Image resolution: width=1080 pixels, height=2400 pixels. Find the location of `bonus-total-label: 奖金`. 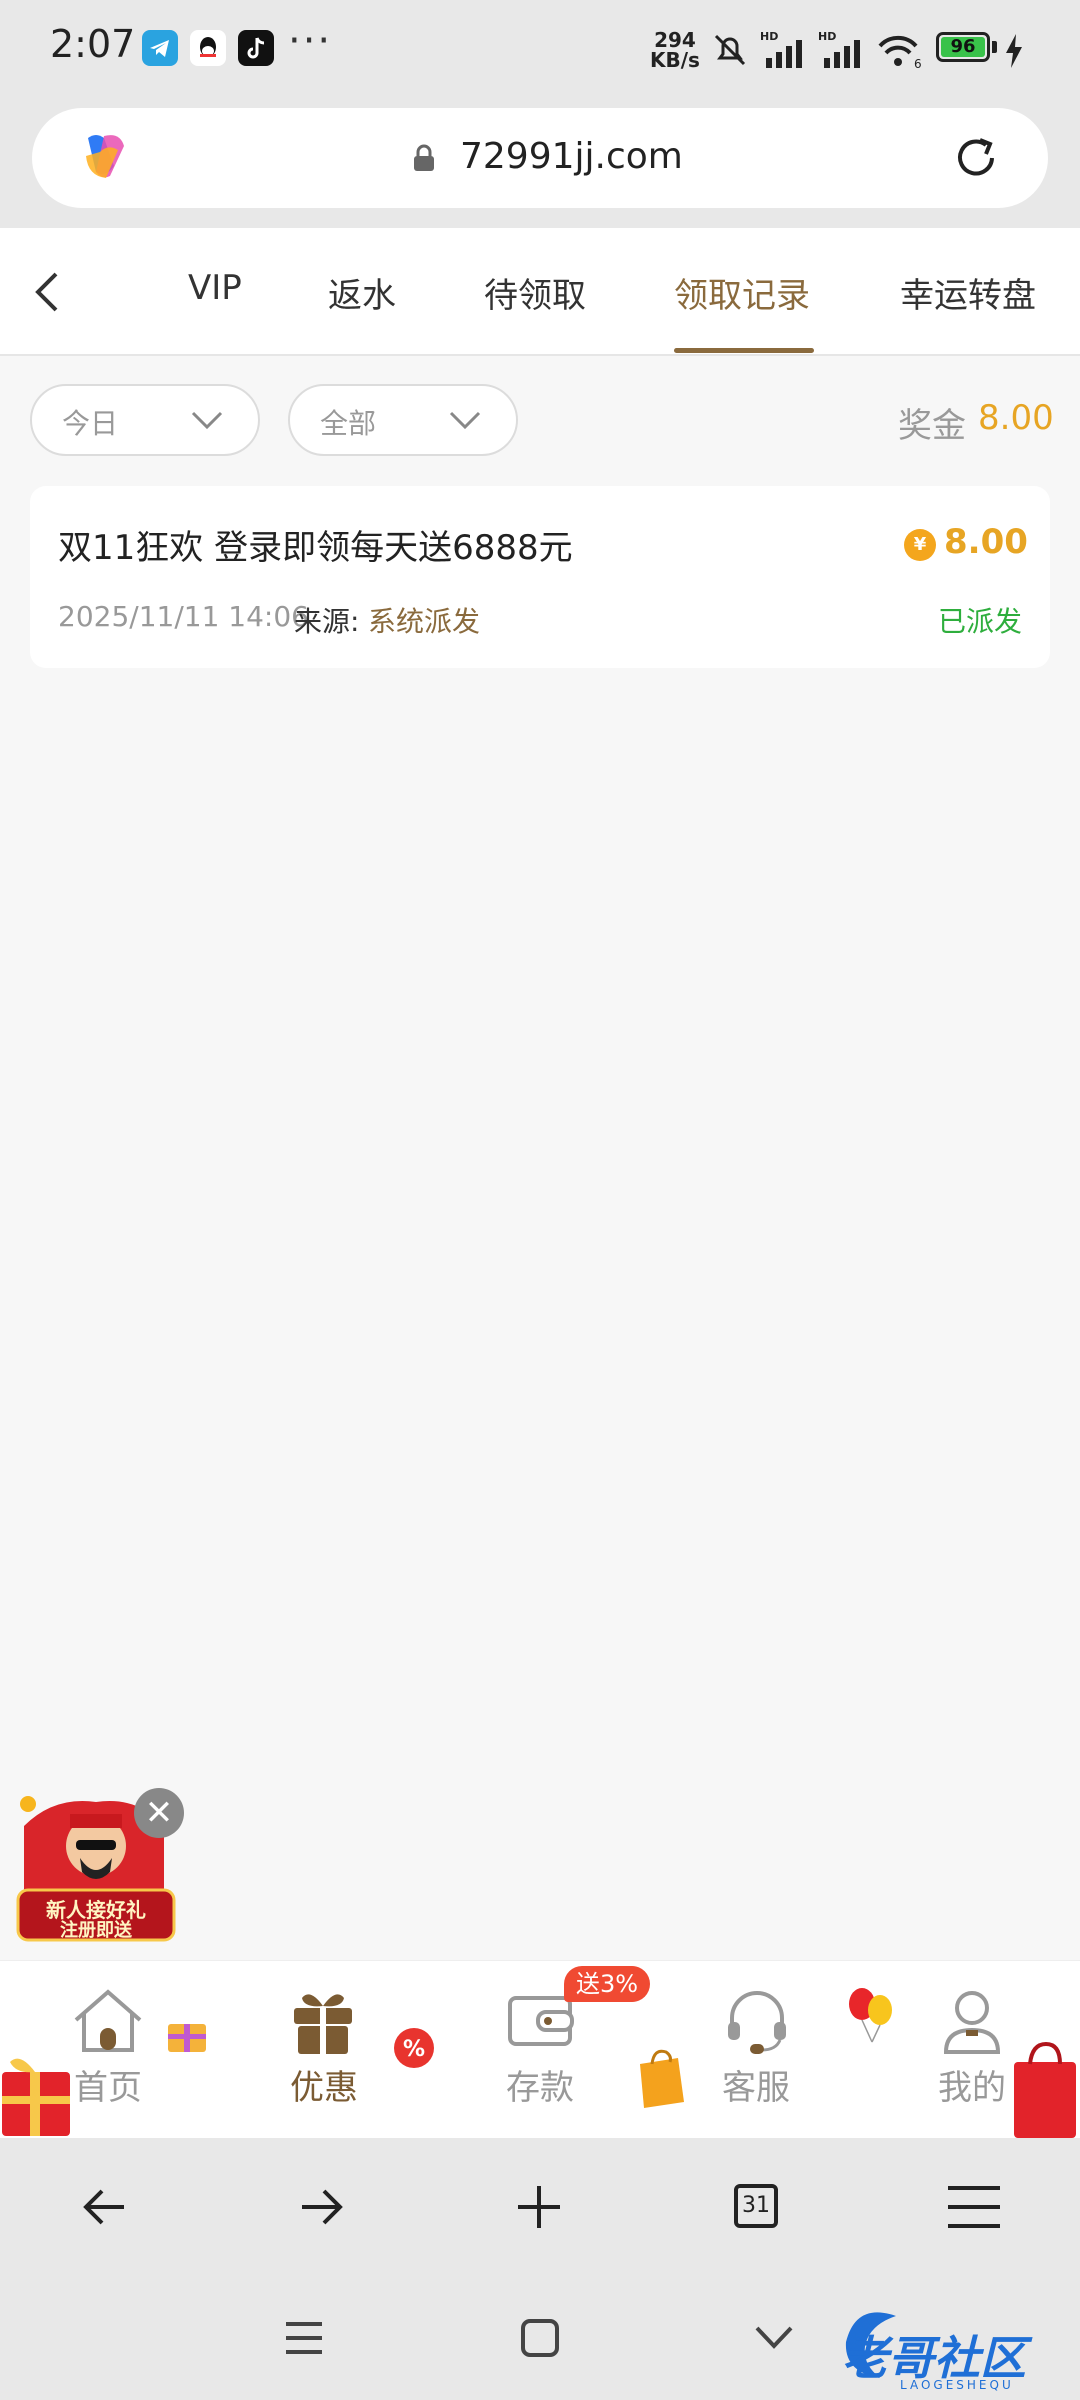

bonus-total-label: 奖金 is located at coordinates (932, 426).